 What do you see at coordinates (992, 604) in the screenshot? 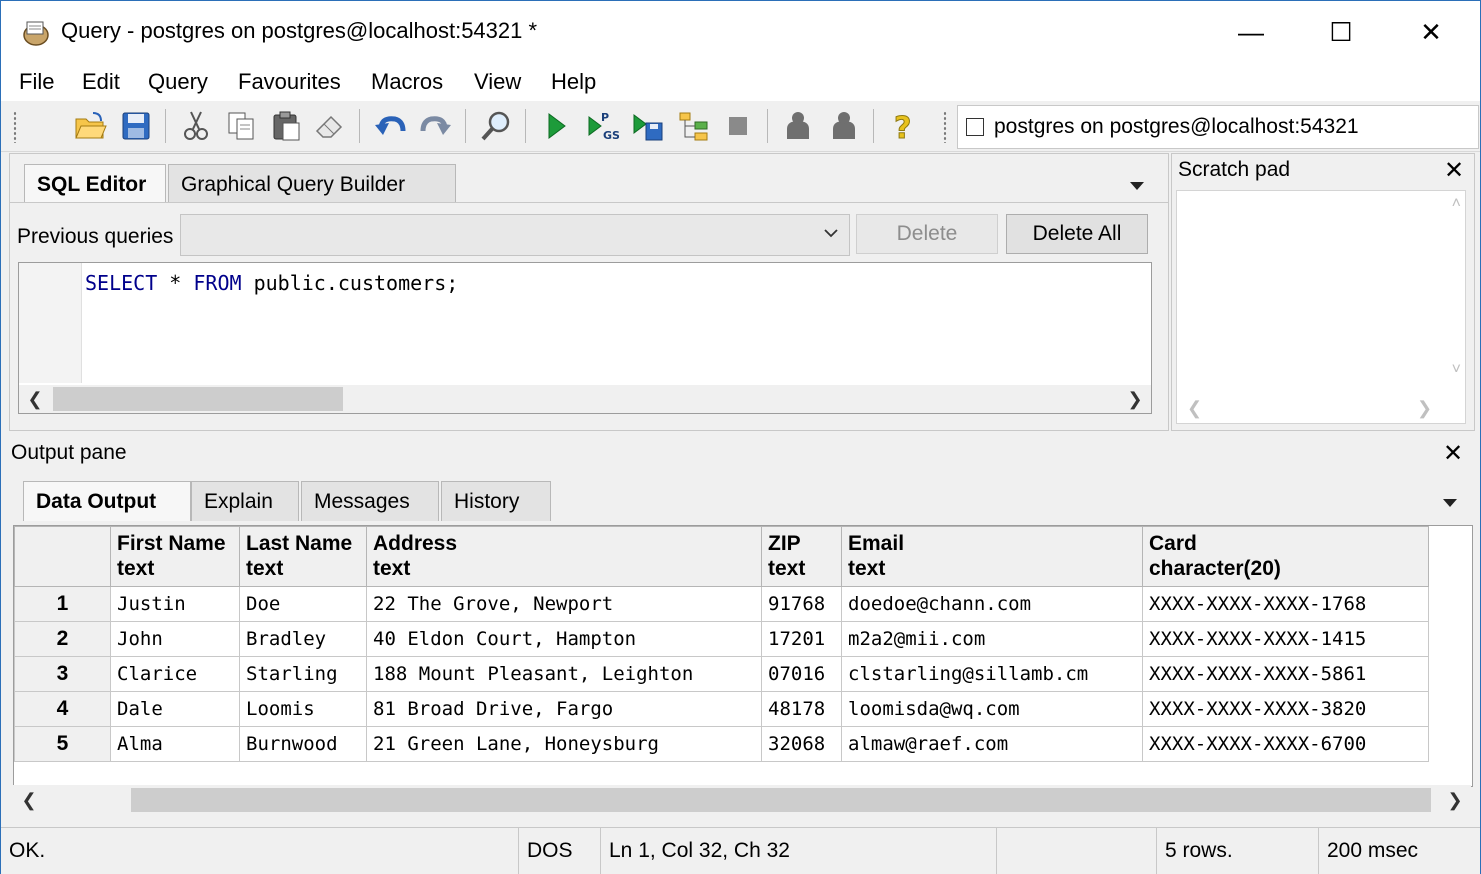
I see `table-cell: doedoe@chann.com` at bounding box center [992, 604].